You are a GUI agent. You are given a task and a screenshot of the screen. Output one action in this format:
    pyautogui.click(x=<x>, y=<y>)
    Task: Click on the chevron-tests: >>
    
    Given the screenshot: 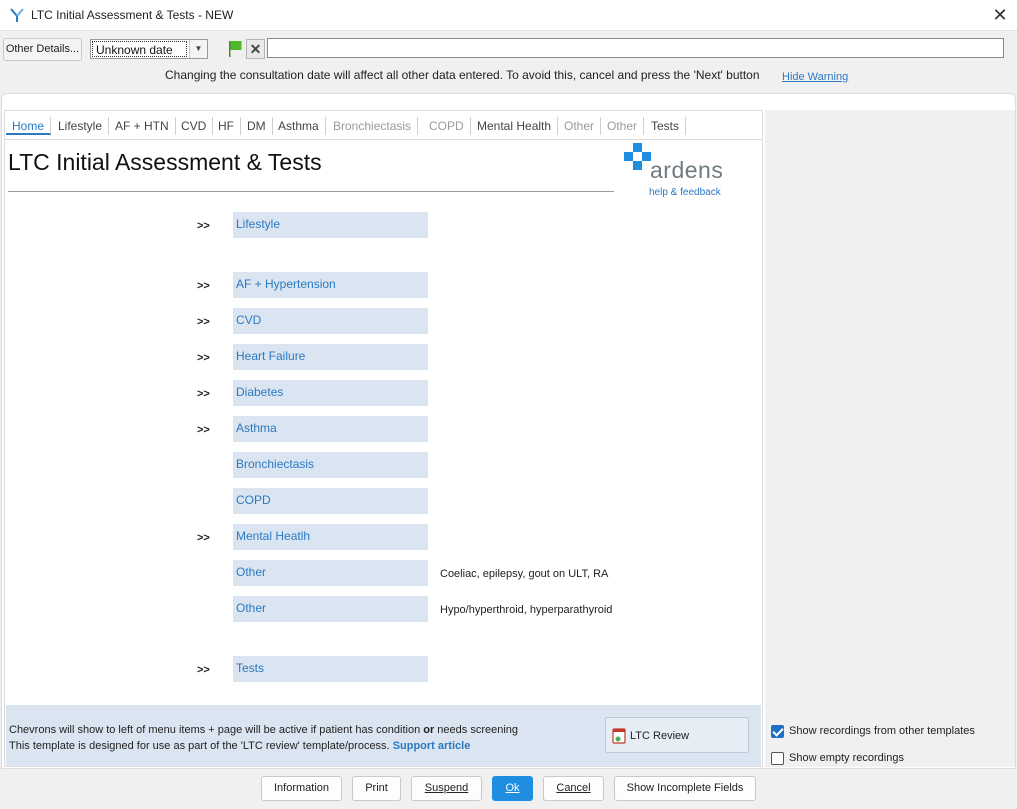 What is the action you would take?
    pyautogui.click(x=203, y=670)
    